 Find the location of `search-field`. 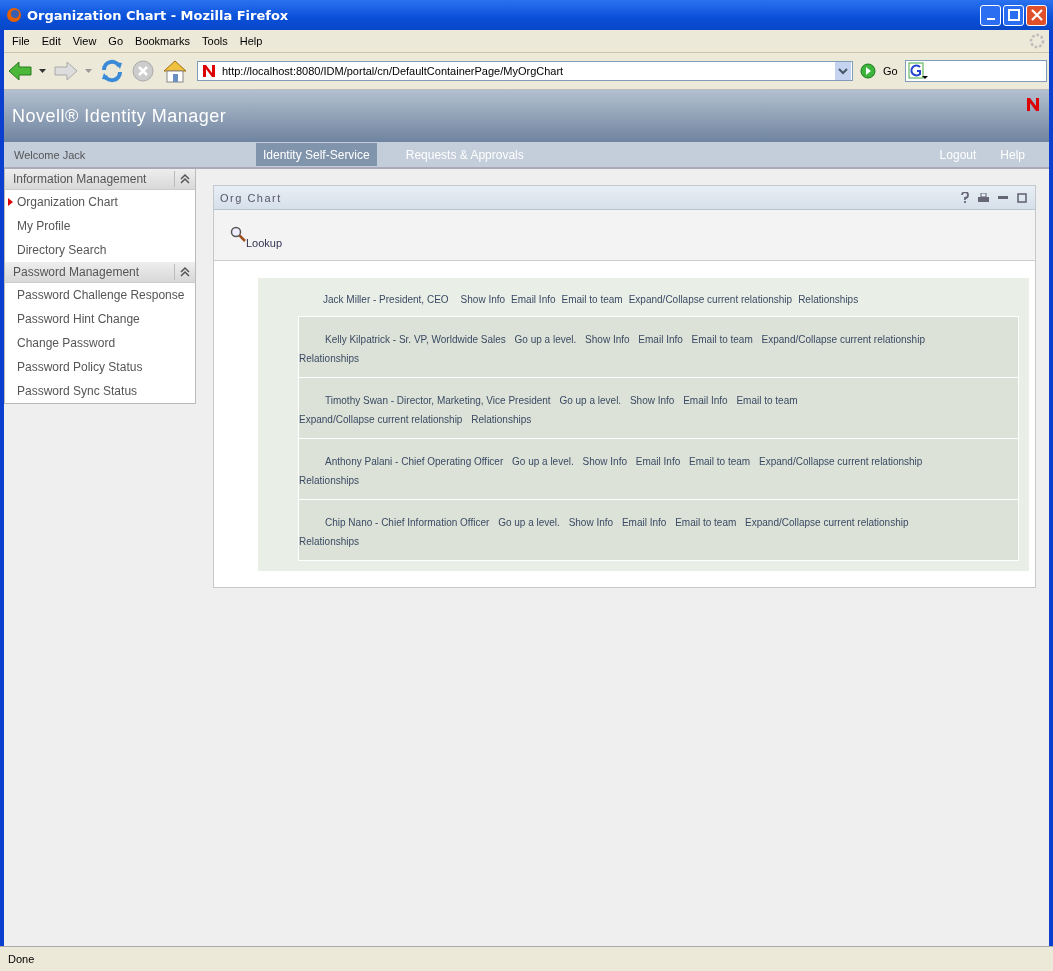

search-field is located at coordinates (975, 71).